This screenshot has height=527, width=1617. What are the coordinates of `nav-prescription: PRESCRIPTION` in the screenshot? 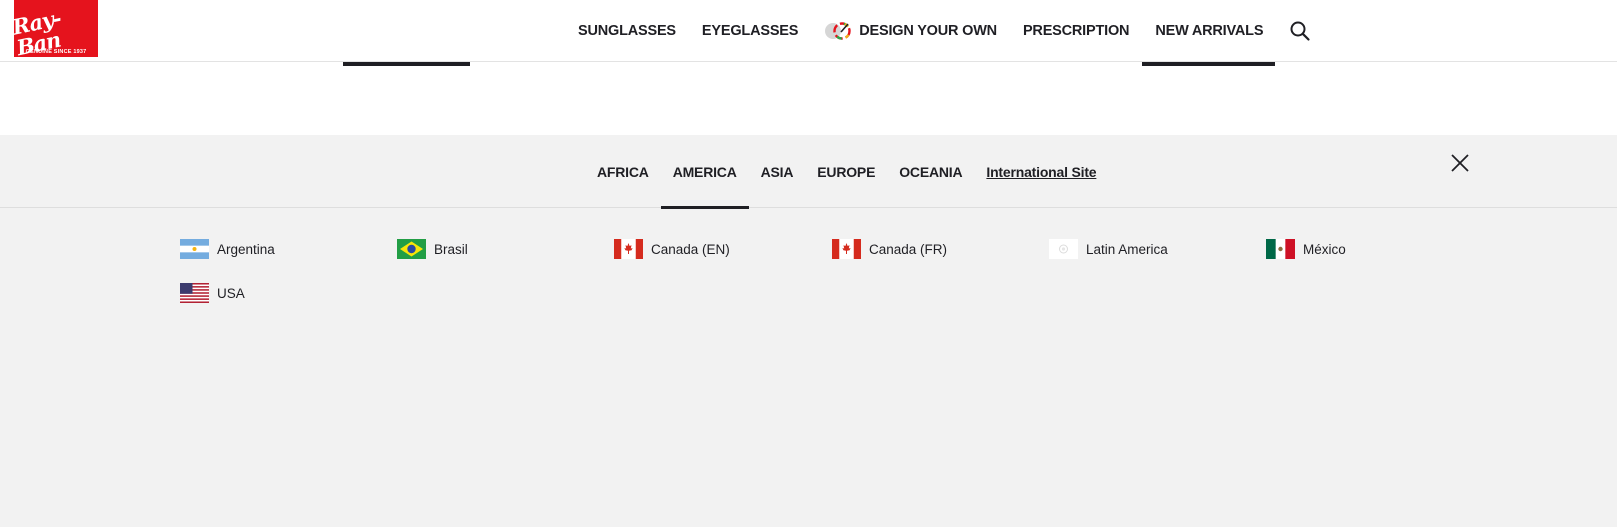 It's located at (1076, 31).